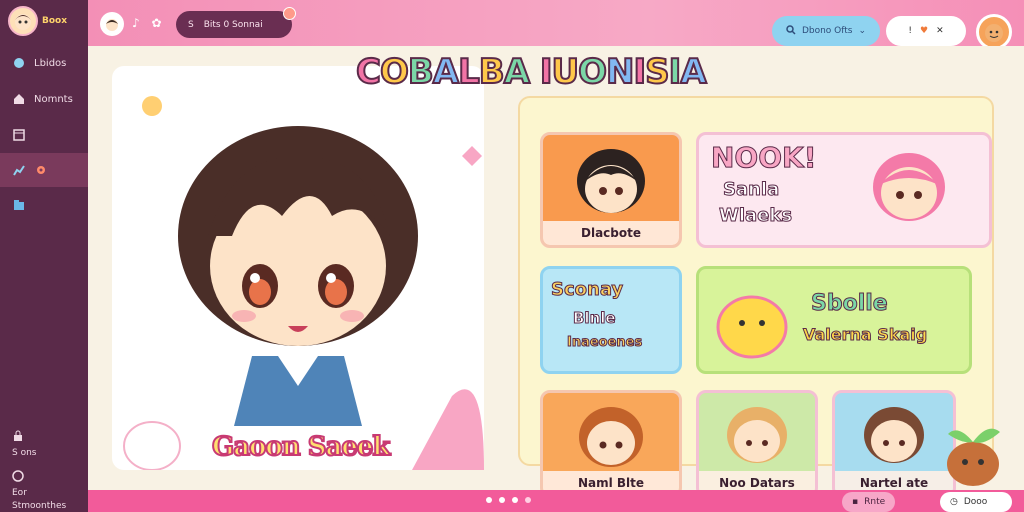 The image size is (1024, 512). Describe the element at coordinates (44, 135) in the screenshot. I see `sidebar-item-window` at that location.